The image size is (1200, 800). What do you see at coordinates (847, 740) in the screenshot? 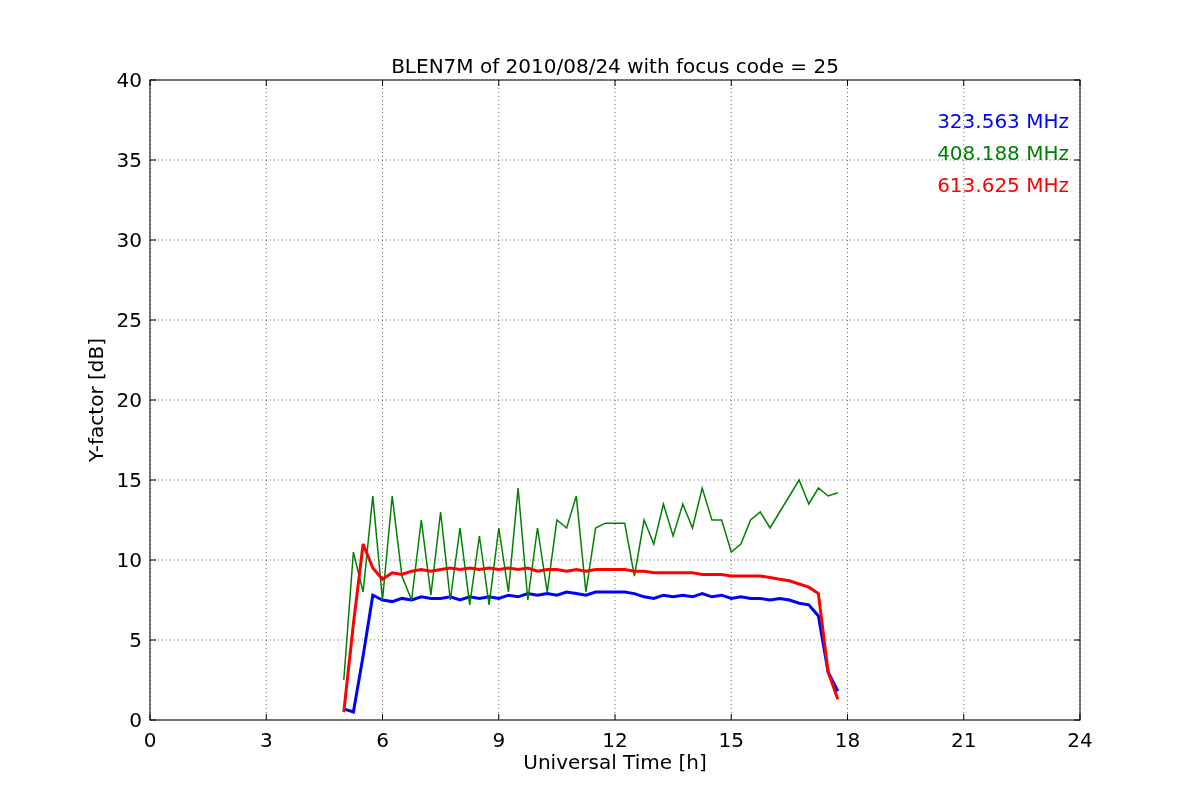
I see `tick-label: 18` at bounding box center [847, 740].